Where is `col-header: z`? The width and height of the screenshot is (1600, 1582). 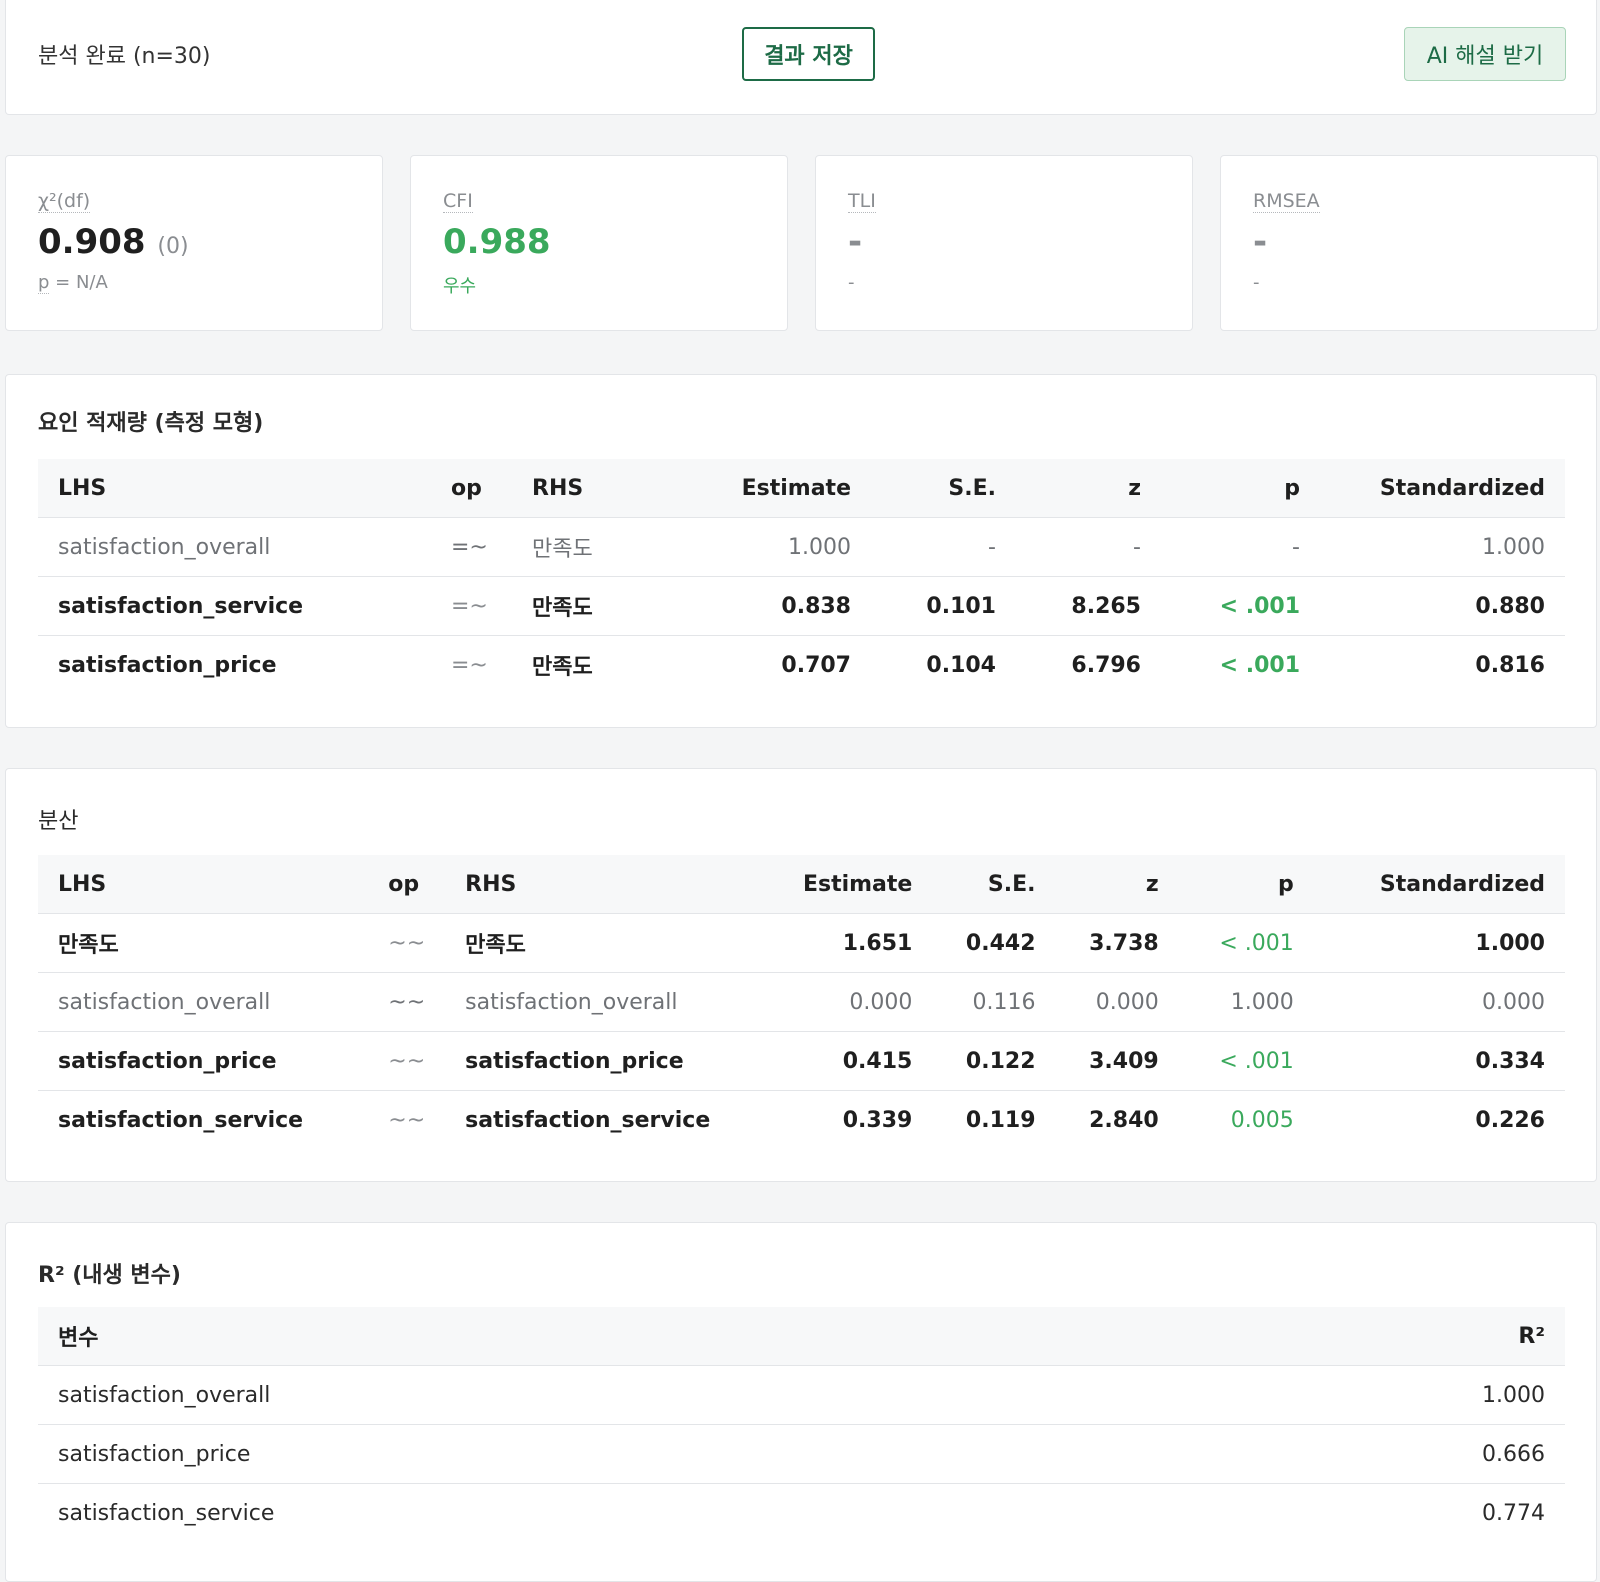 col-header: z is located at coordinates (1088, 488).